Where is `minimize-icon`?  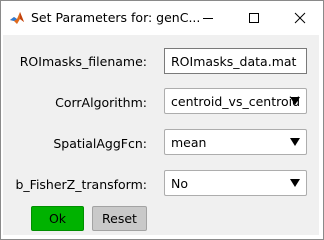 minimize-icon is located at coordinates (208, 18).